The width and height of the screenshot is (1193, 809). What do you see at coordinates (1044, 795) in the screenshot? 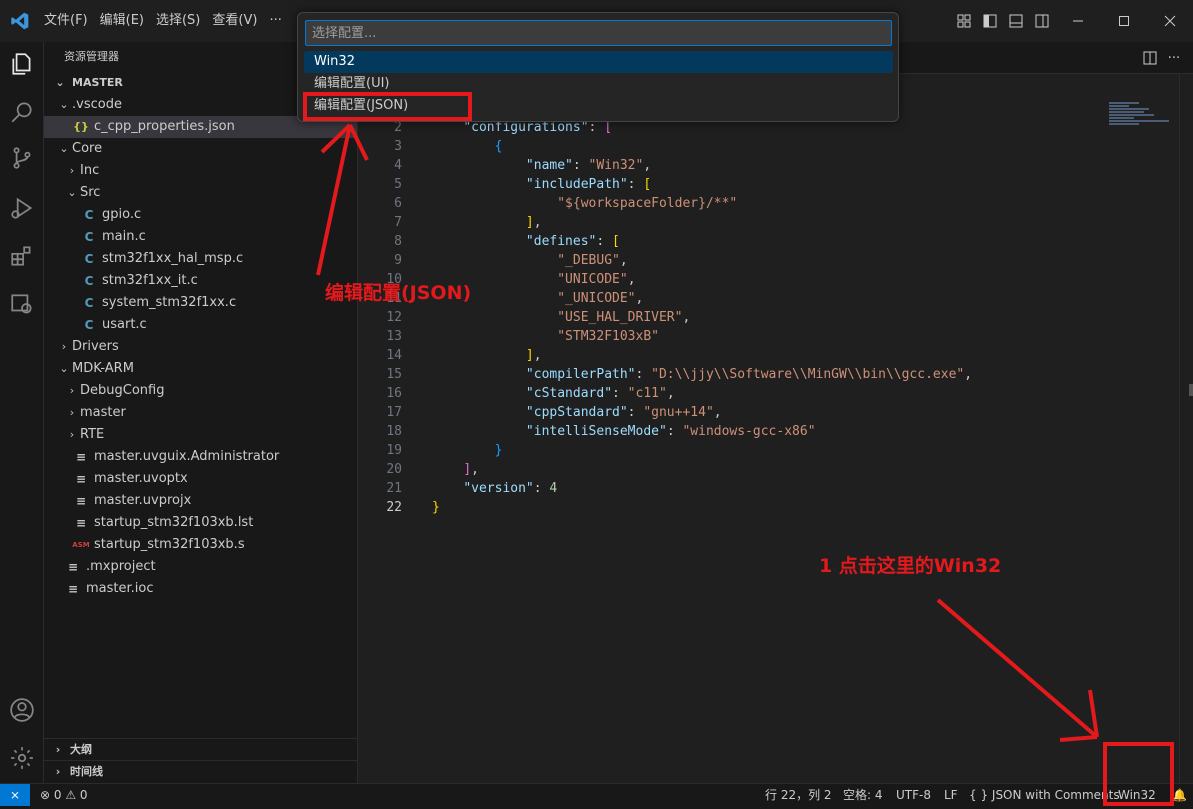
I see `language-mode: { } JSON with Comments` at bounding box center [1044, 795].